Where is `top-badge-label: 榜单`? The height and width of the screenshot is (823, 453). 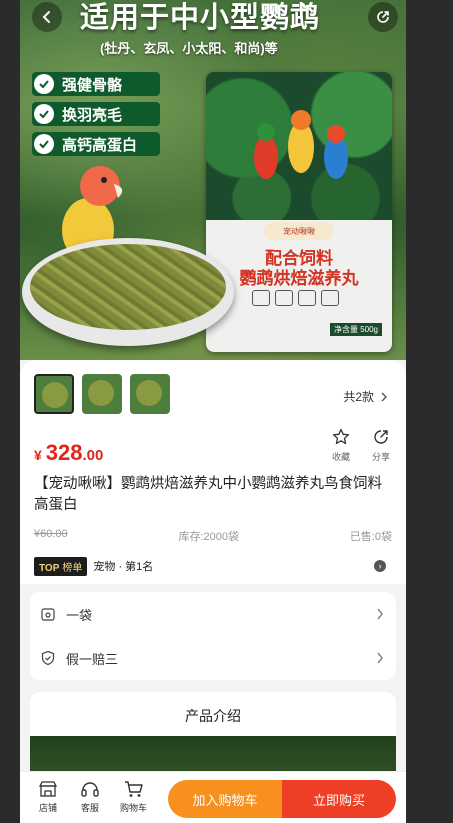 top-badge-label: 榜单 is located at coordinates (72, 568).